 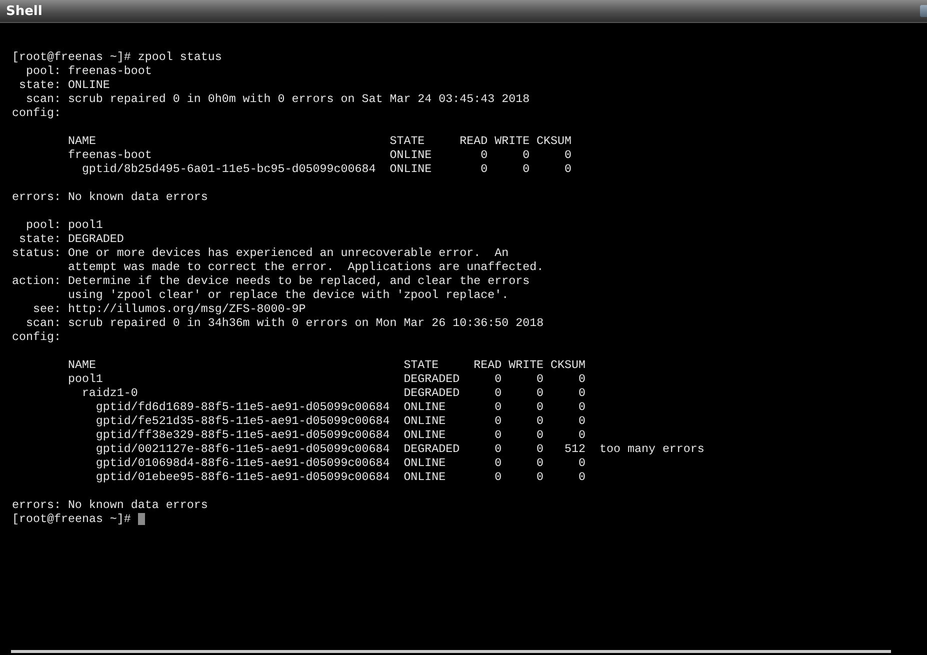 What do you see at coordinates (243, 463) in the screenshot?
I see `table-cell: gptid/010698d4-88f6-11e5-ae91-d05099c00684` at bounding box center [243, 463].